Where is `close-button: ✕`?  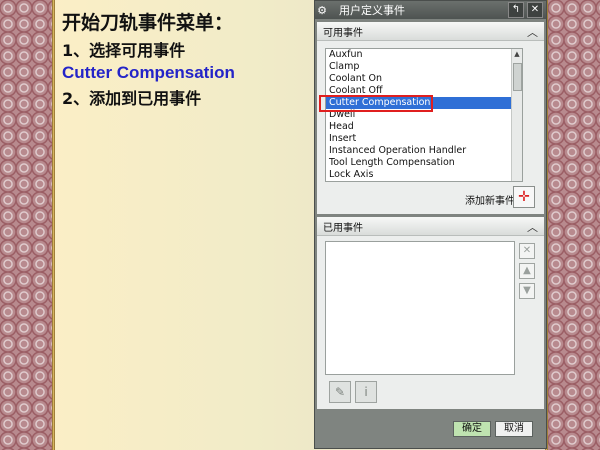
close-button: ✕ is located at coordinates (535, 10).